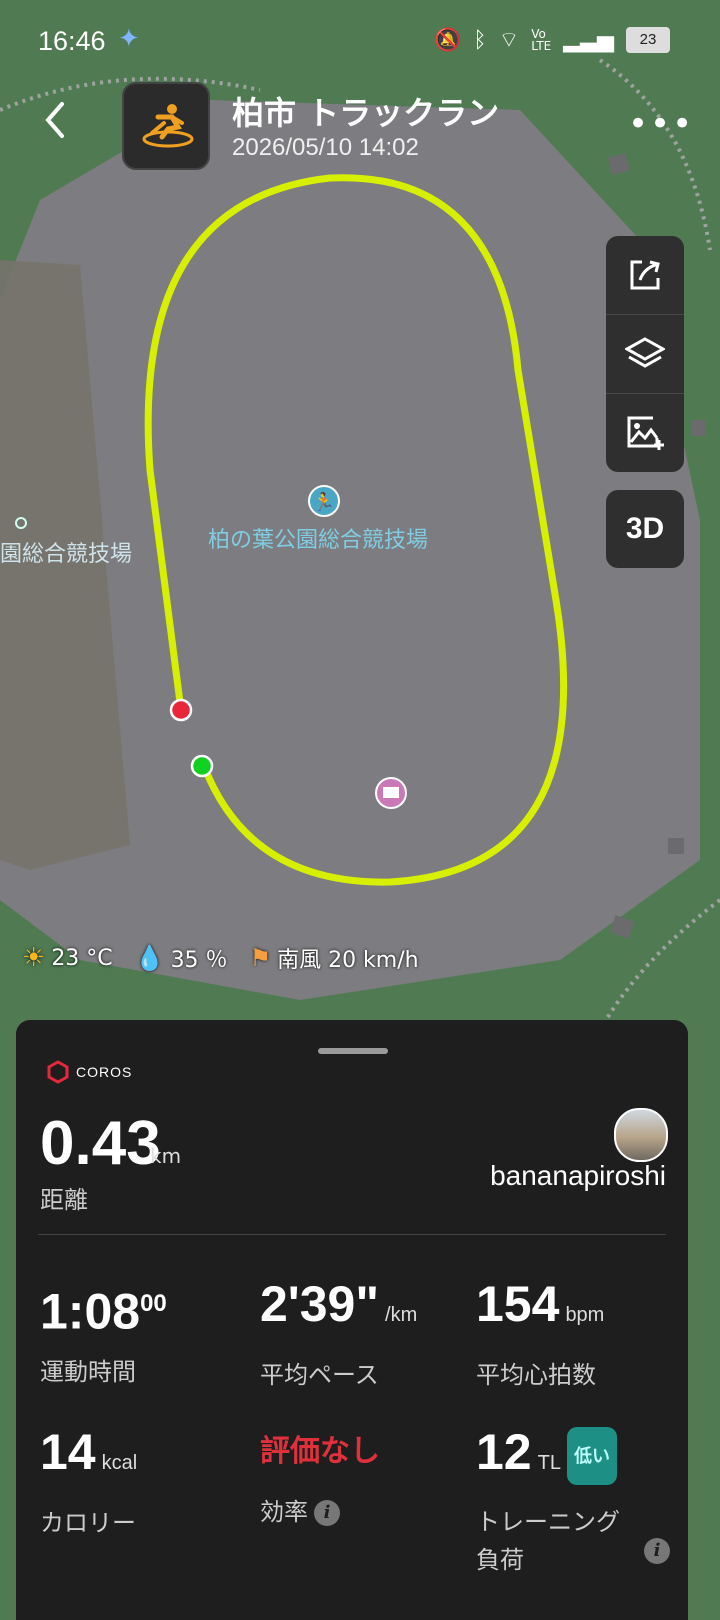 The image size is (720, 1620). I want to click on share-button, so click(645, 275).